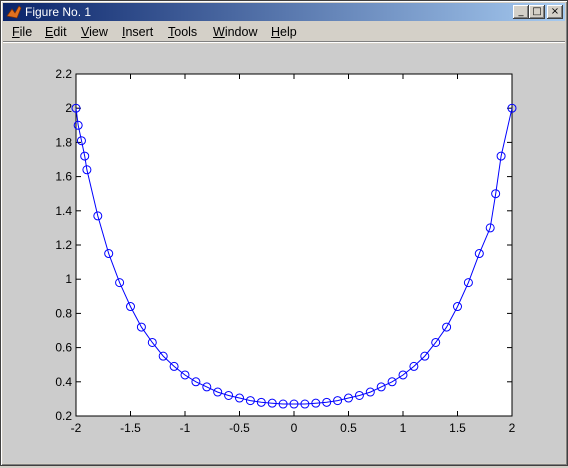 The image size is (568, 468). I want to click on menu-edit-rest: dit, so click(60, 32).